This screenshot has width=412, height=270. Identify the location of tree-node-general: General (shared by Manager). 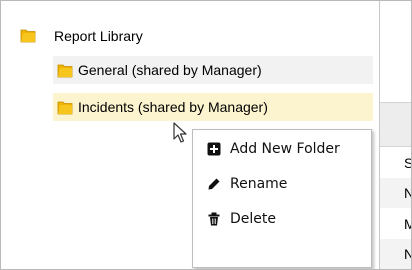
(213, 70).